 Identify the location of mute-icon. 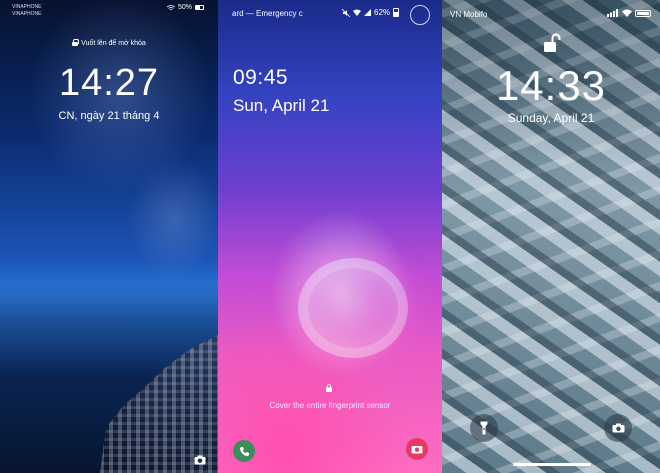
(346, 12).